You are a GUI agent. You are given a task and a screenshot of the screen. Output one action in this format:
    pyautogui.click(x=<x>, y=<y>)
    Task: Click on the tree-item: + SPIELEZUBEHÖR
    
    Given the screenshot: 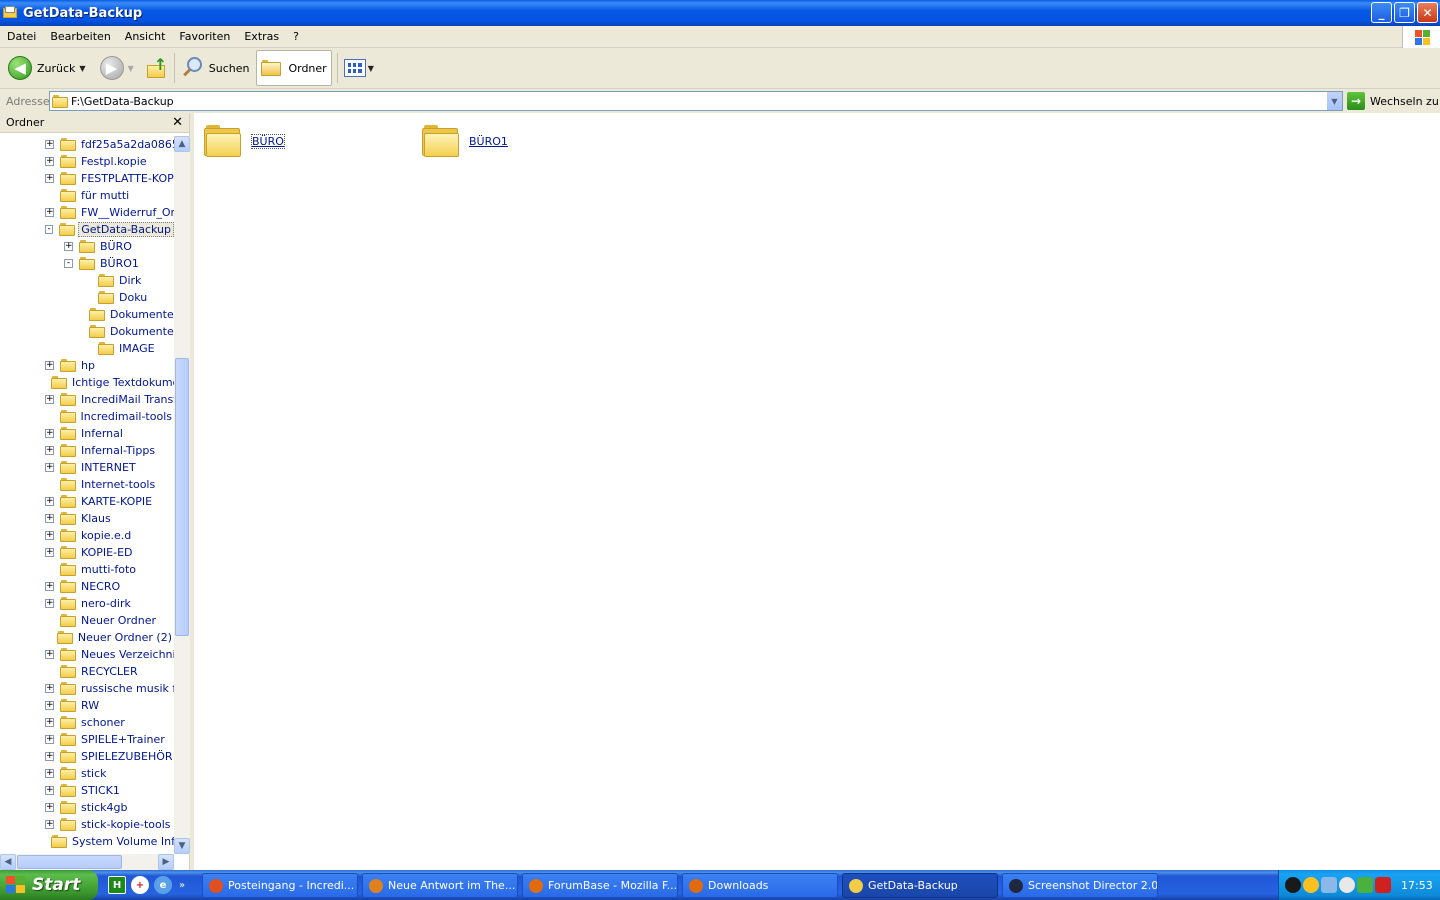 What is the action you would take?
    pyautogui.click(x=87, y=756)
    